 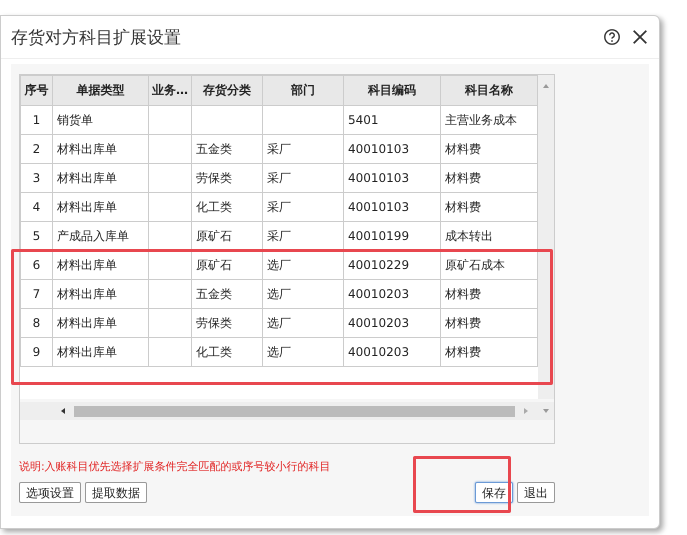 I want to click on table-cell: 原矿石, so click(x=227, y=265).